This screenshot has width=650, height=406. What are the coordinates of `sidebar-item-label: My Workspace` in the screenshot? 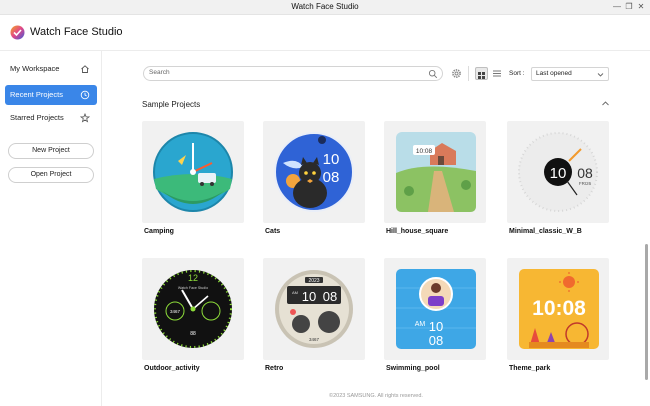 It's located at (35, 68).